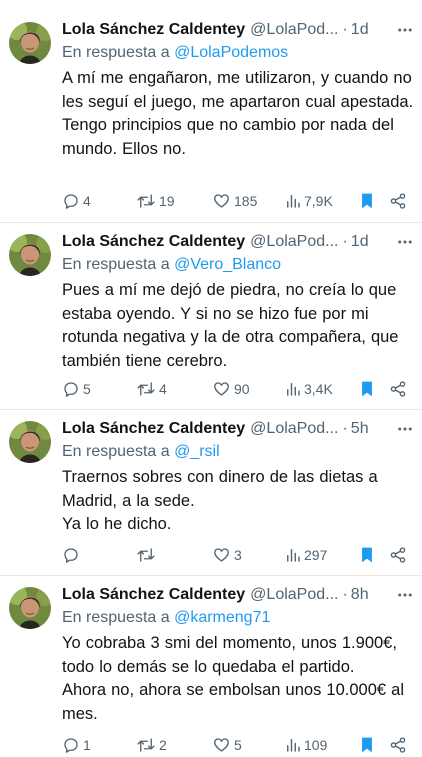 Image resolution: width=422 pixels, height=757 pixels. I want to click on reply-button: 5, so click(76, 389).